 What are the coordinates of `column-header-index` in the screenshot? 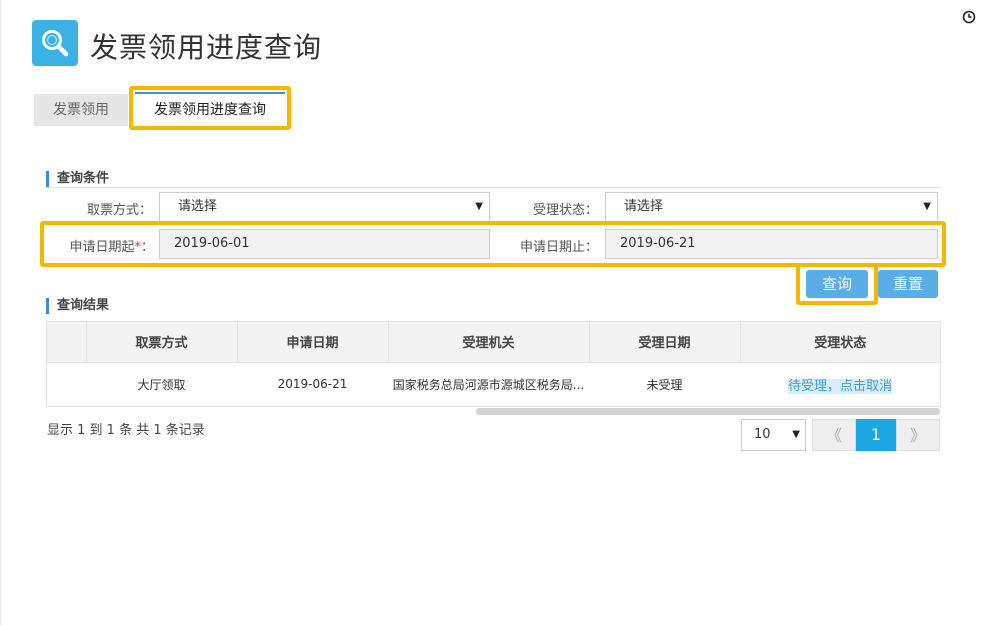 It's located at (67, 342).